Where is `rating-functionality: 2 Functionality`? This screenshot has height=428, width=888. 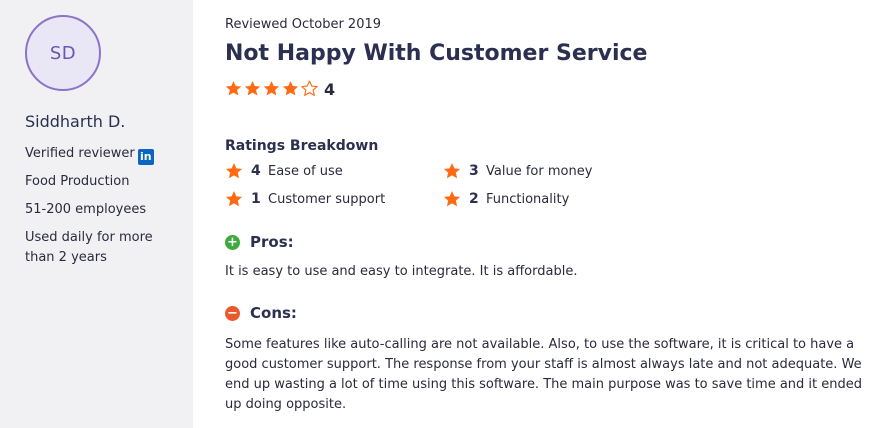 rating-functionality: 2 Functionality is located at coordinates (506, 199).